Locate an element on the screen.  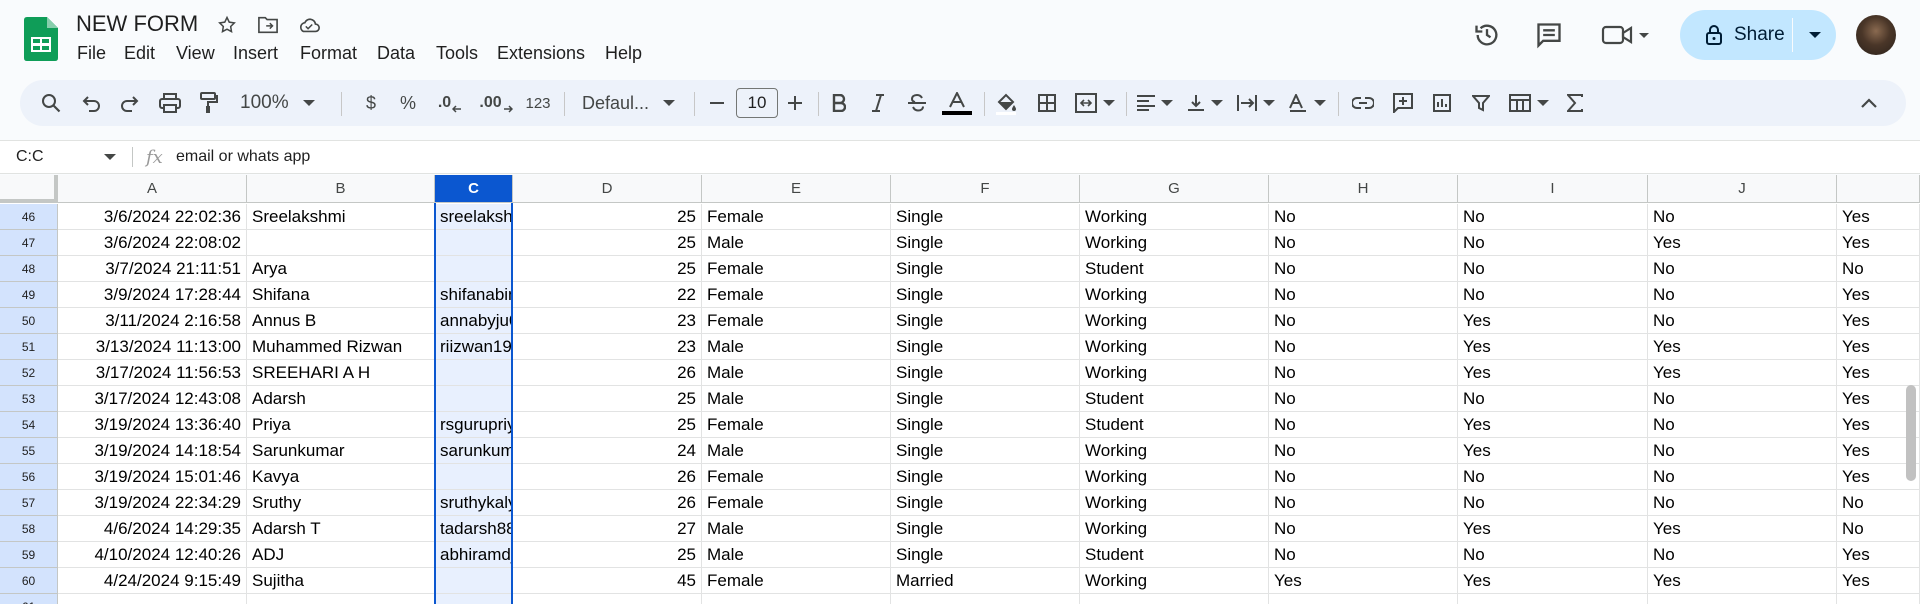
version-history-icon is located at coordinates (1487, 35).